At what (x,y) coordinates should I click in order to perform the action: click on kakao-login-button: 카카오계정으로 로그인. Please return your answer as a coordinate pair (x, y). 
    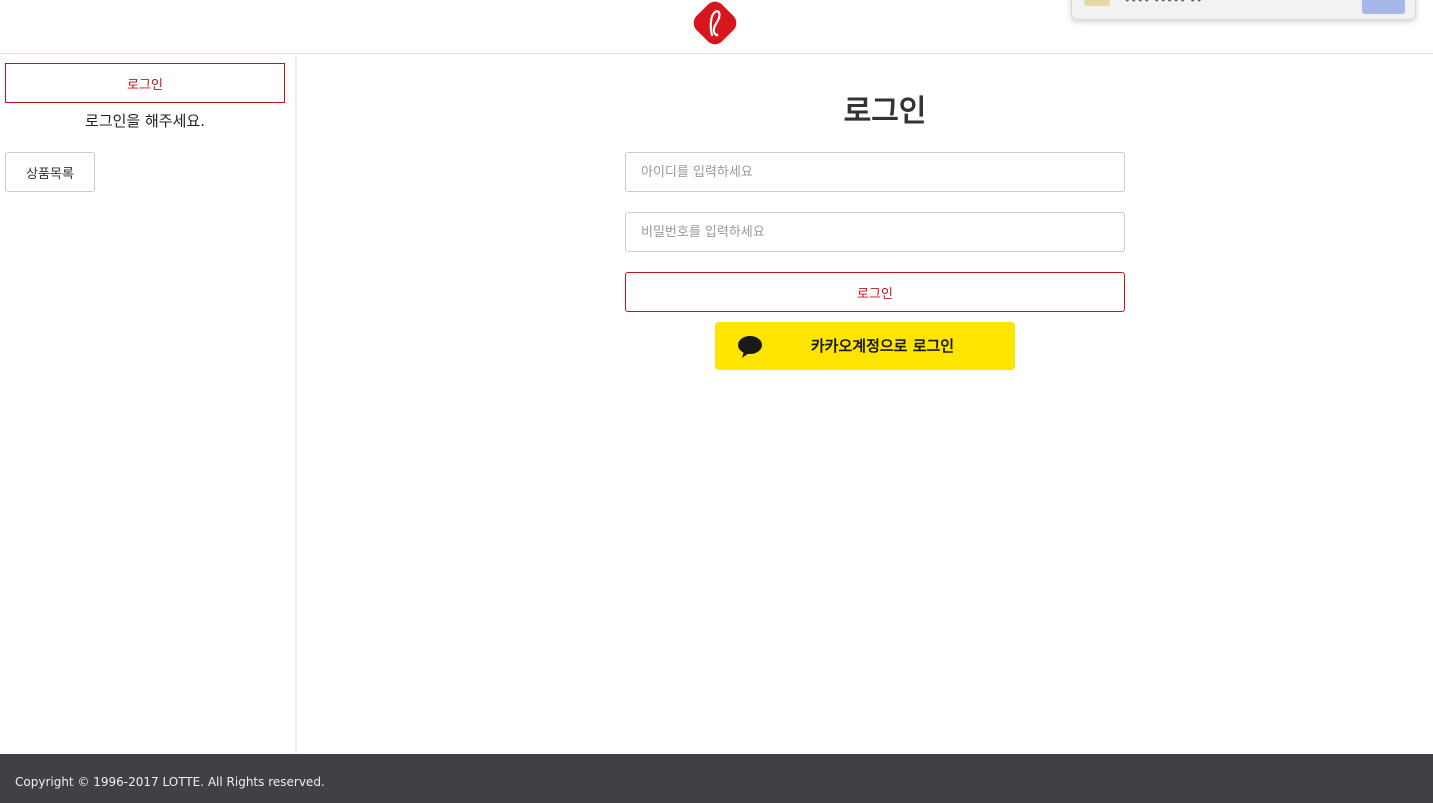
    Looking at the image, I should click on (865, 346).